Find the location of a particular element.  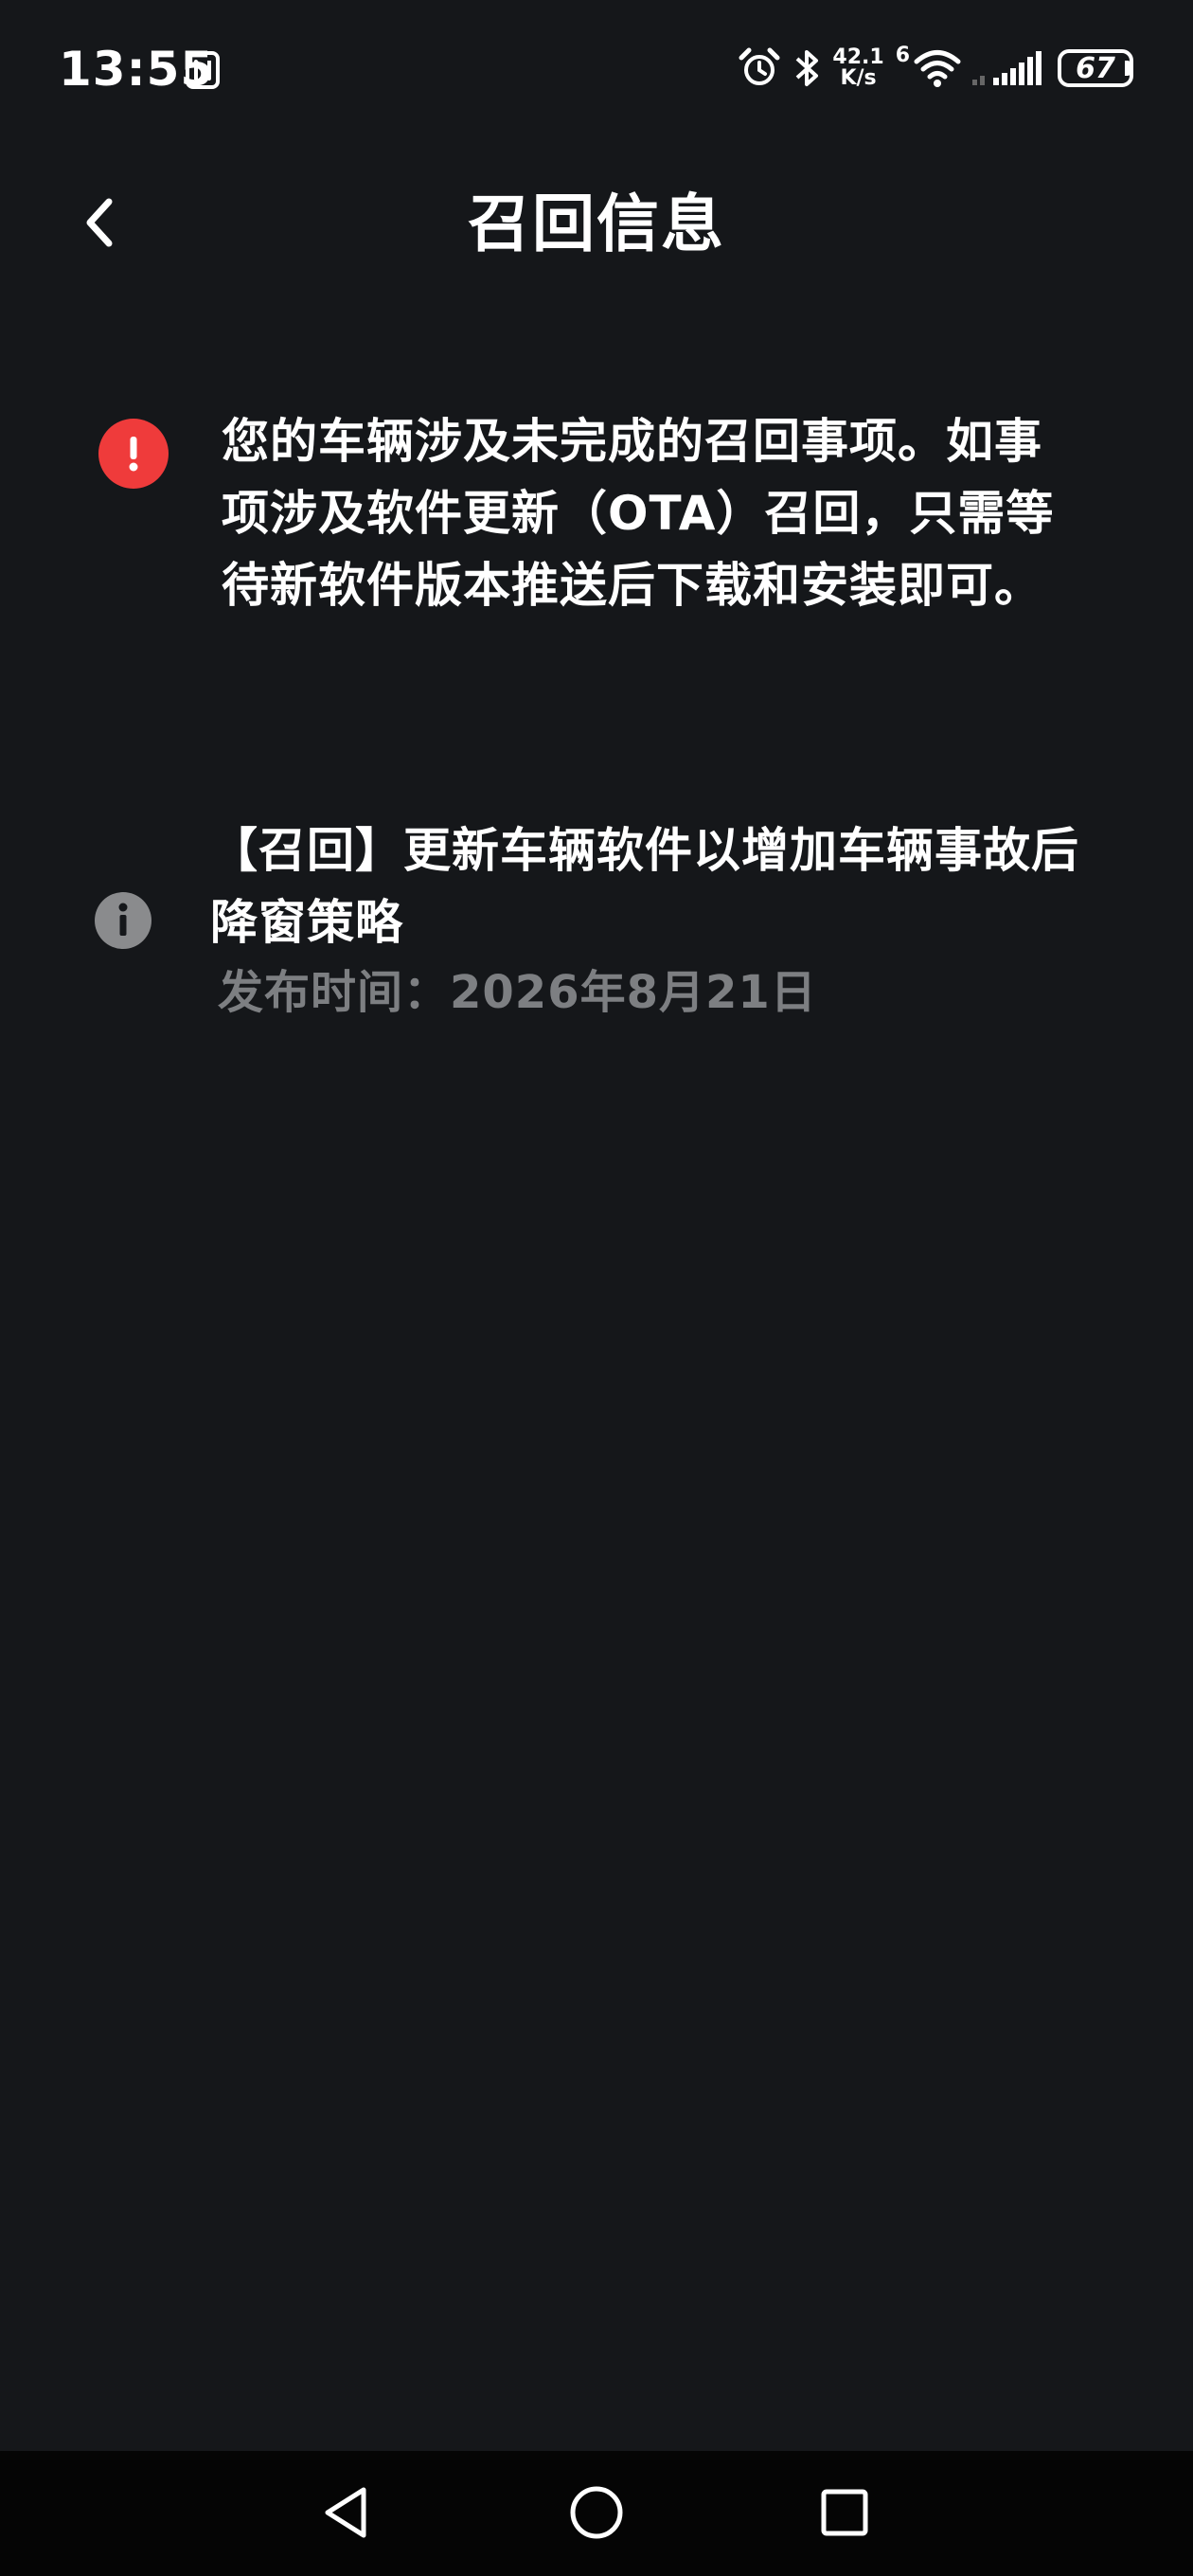

net-speed-value: 42.1 is located at coordinates (858, 57).